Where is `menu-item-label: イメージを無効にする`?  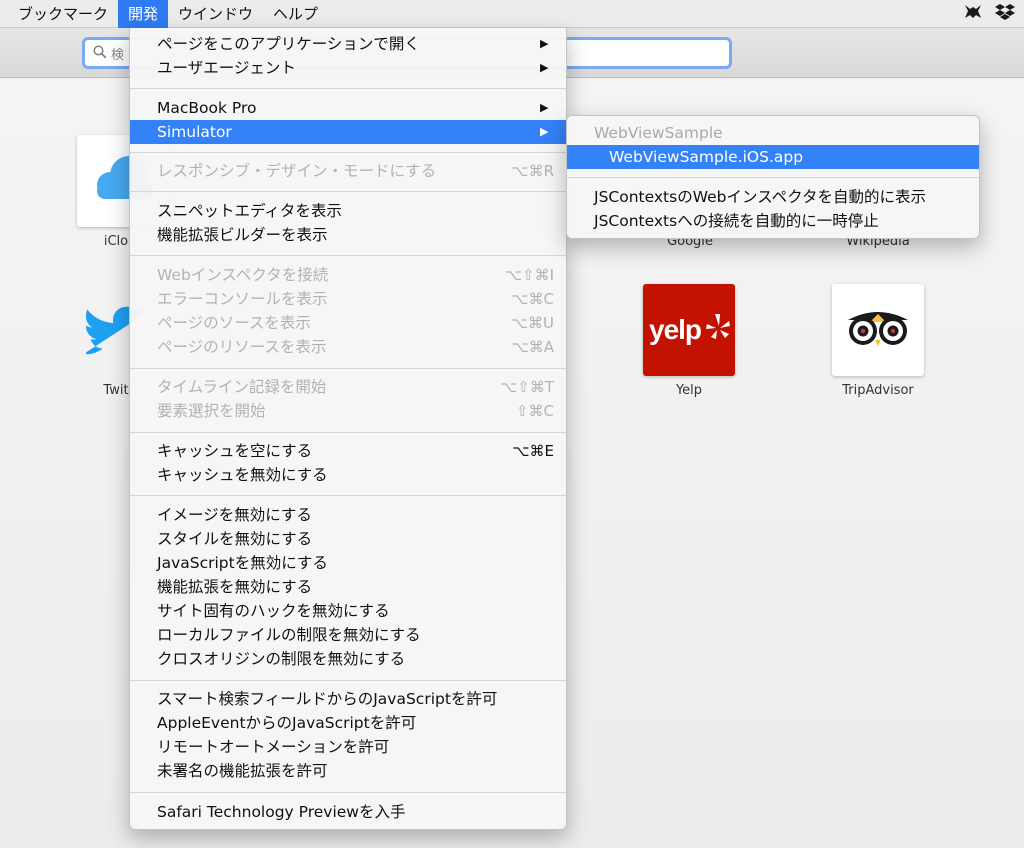
menu-item-label: イメージを無効にする is located at coordinates (234, 515).